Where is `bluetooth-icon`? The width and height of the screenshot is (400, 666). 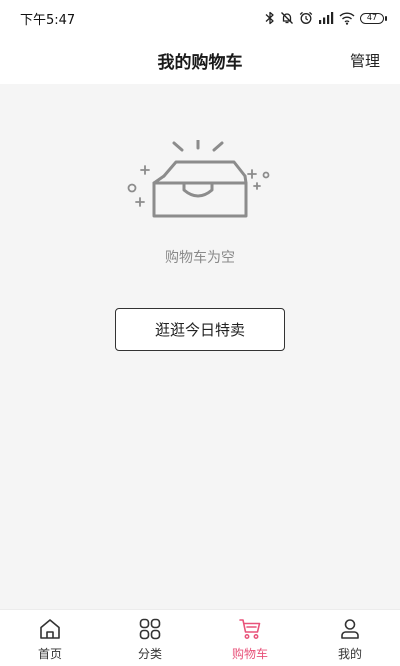
bluetooth-icon is located at coordinates (269, 18).